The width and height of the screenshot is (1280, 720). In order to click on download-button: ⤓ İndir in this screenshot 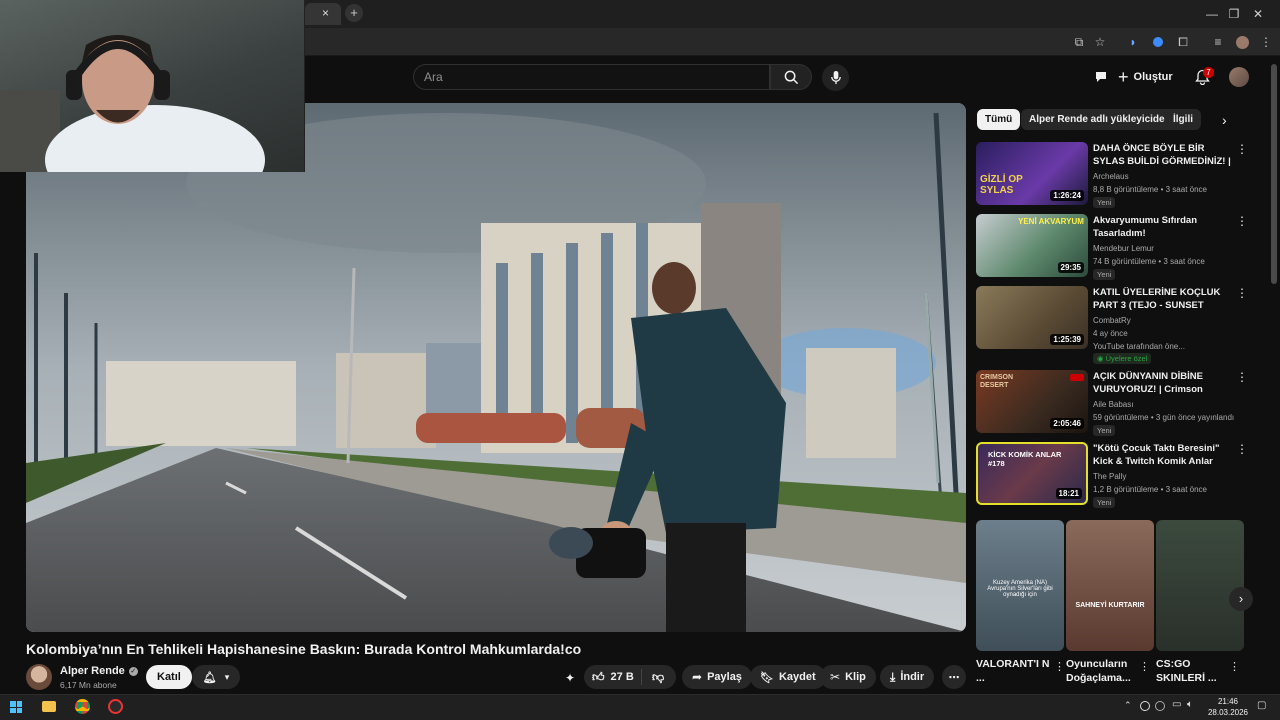, I will do `click(907, 677)`.